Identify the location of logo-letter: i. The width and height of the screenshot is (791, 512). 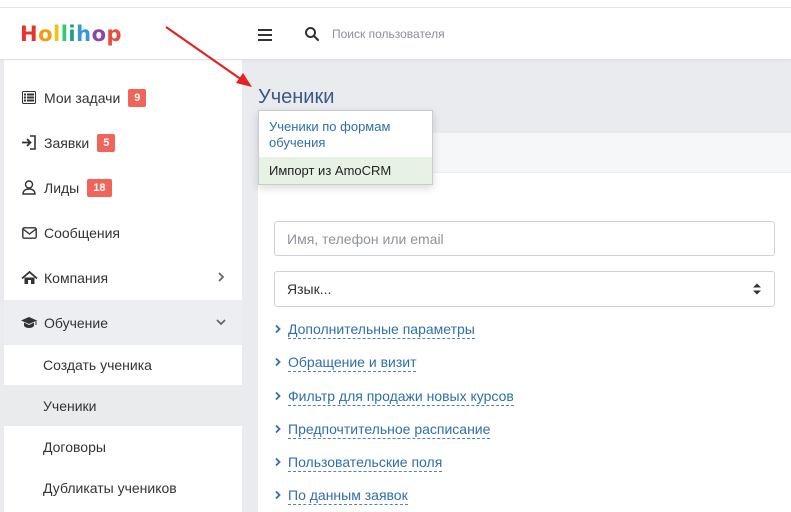
(72, 34).